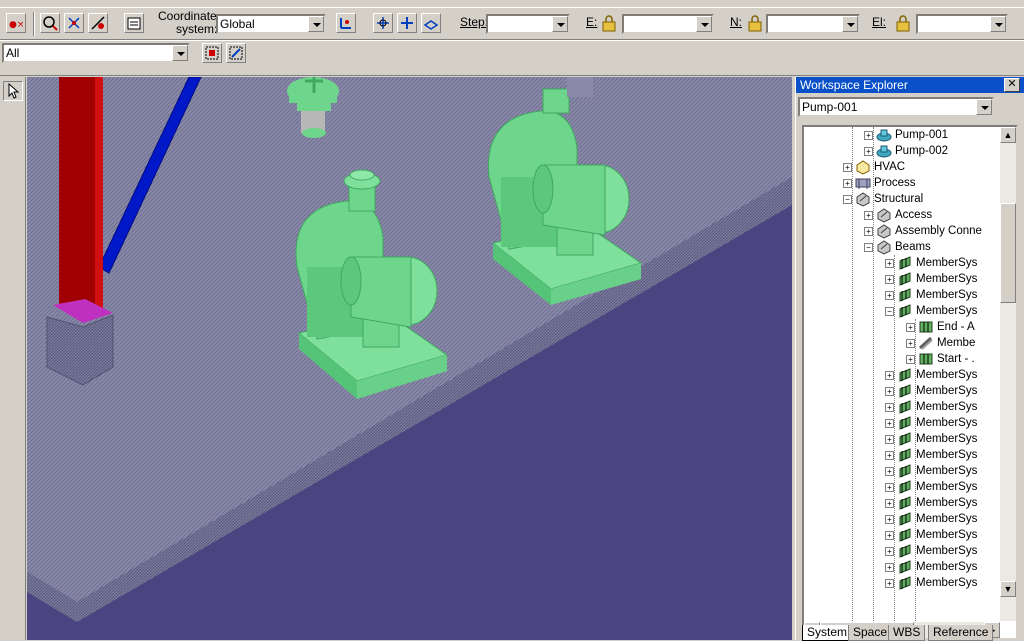 The width and height of the screenshot is (1024, 641). What do you see at coordinates (1008, 374) in the screenshot?
I see `tree-vertical-scrollbar: ▲ ▼` at bounding box center [1008, 374].